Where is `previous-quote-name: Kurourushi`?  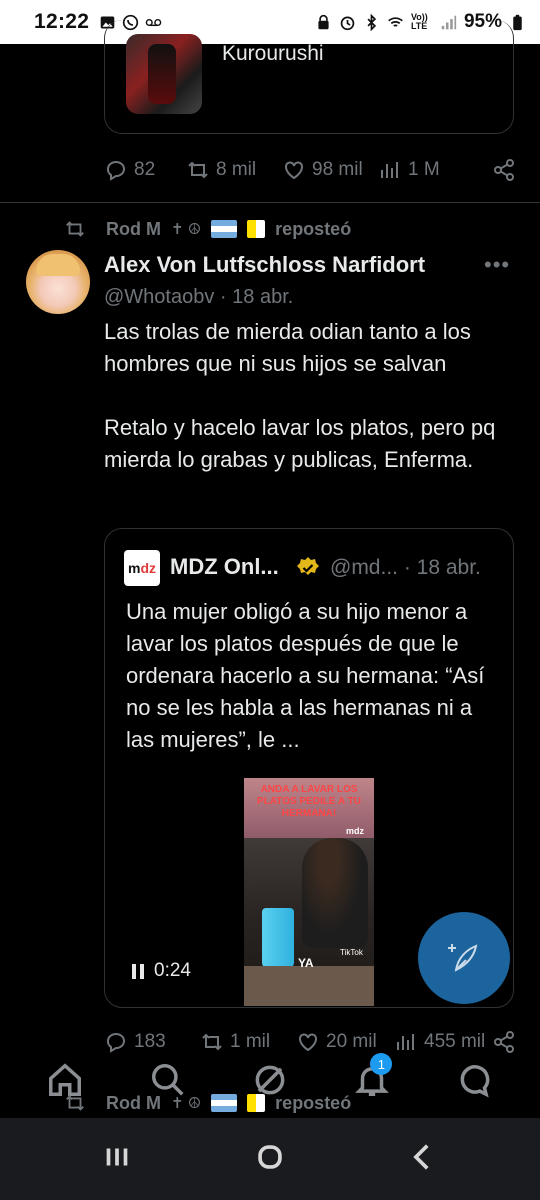 previous-quote-name: Kurourushi is located at coordinates (273, 53).